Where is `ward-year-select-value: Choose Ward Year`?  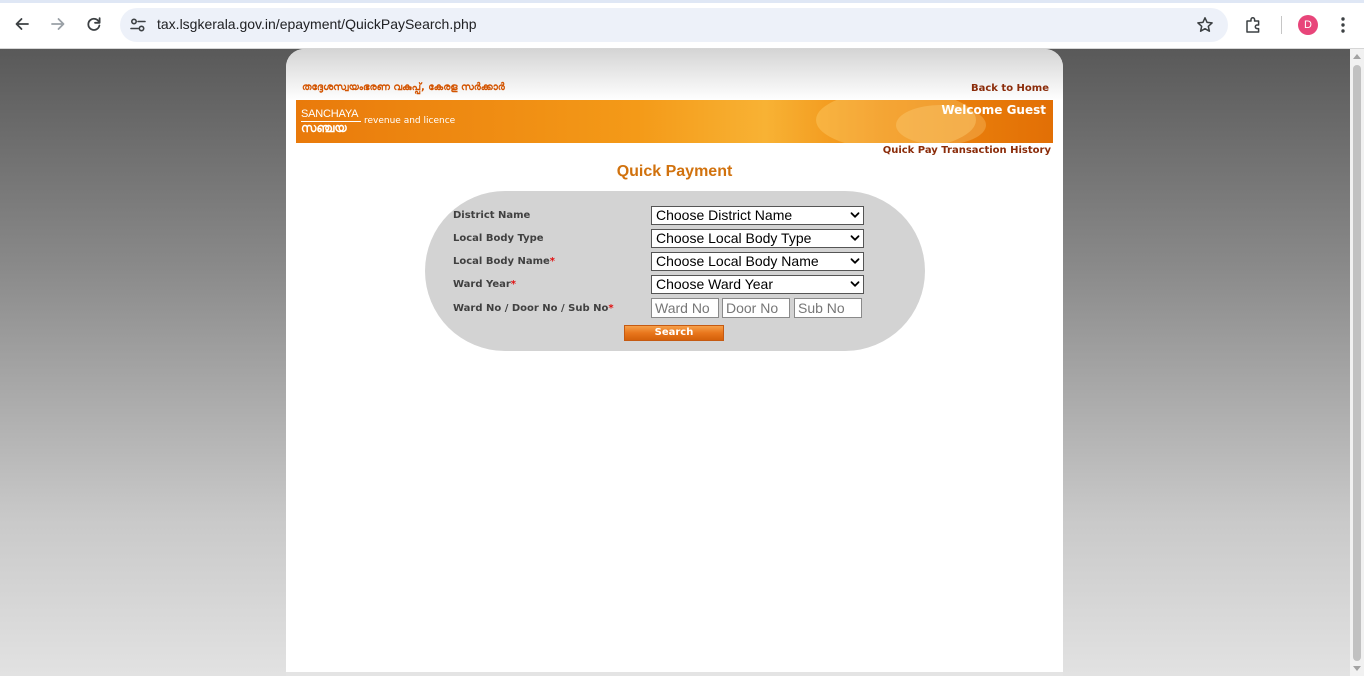 ward-year-select-value: Choose Ward Year is located at coordinates (714, 284).